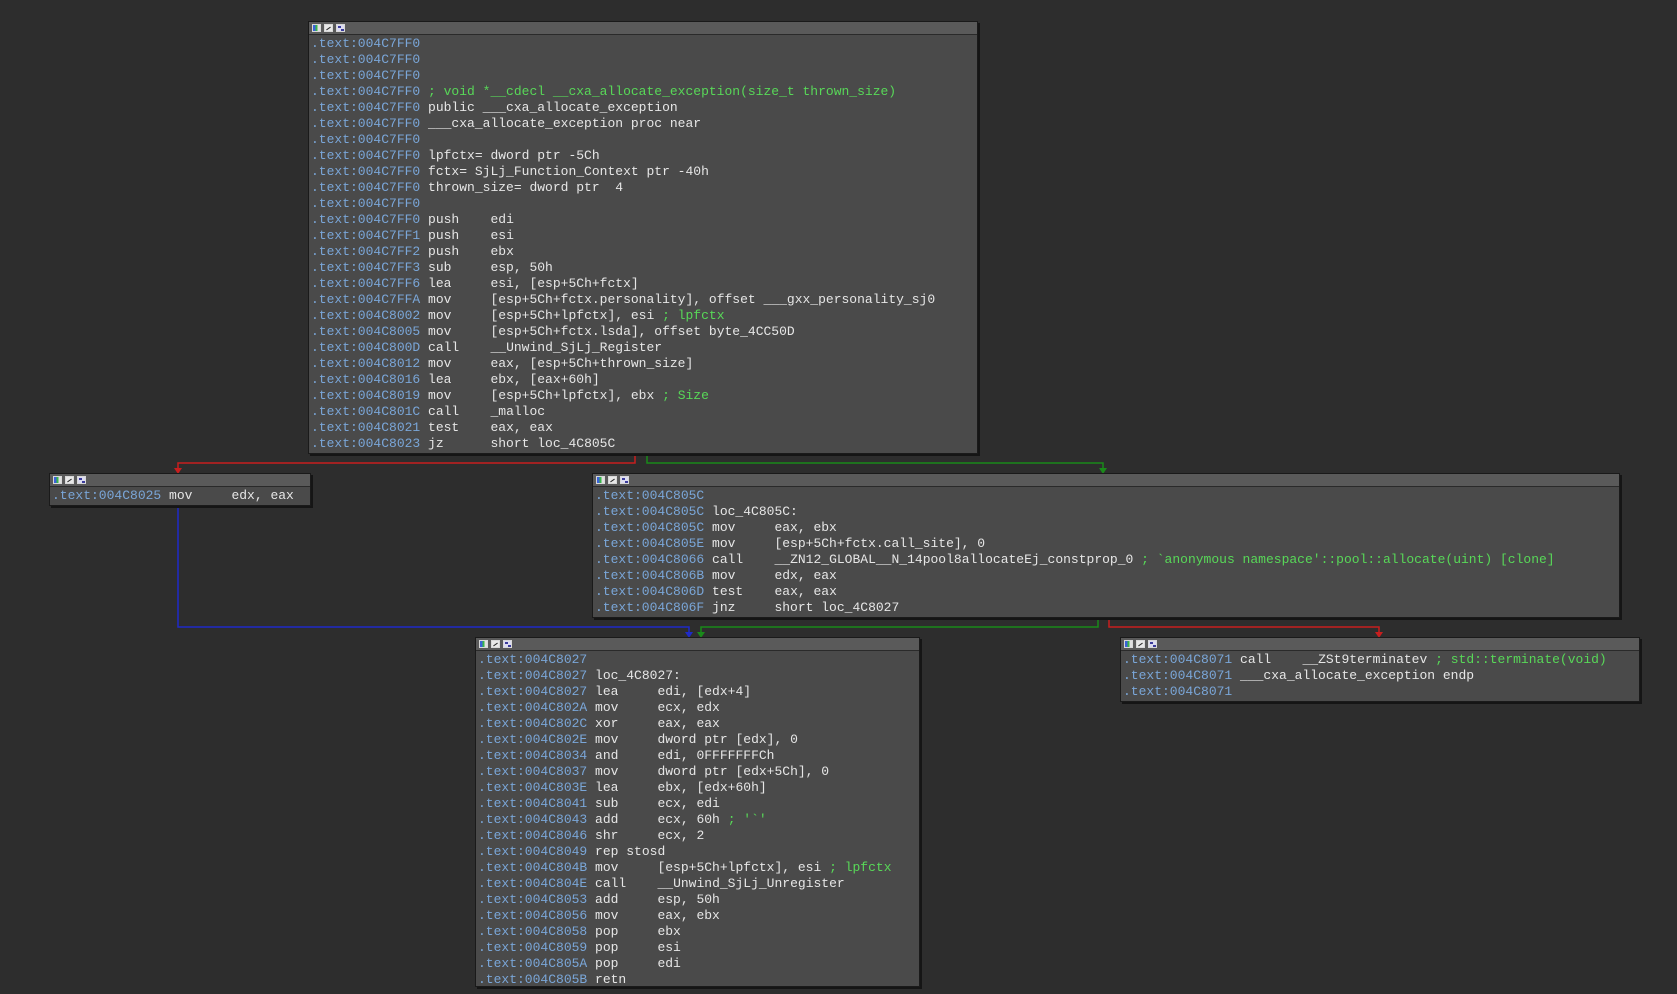  I want to click on code-line: .text:004C805A pop edi, so click(697, 964).